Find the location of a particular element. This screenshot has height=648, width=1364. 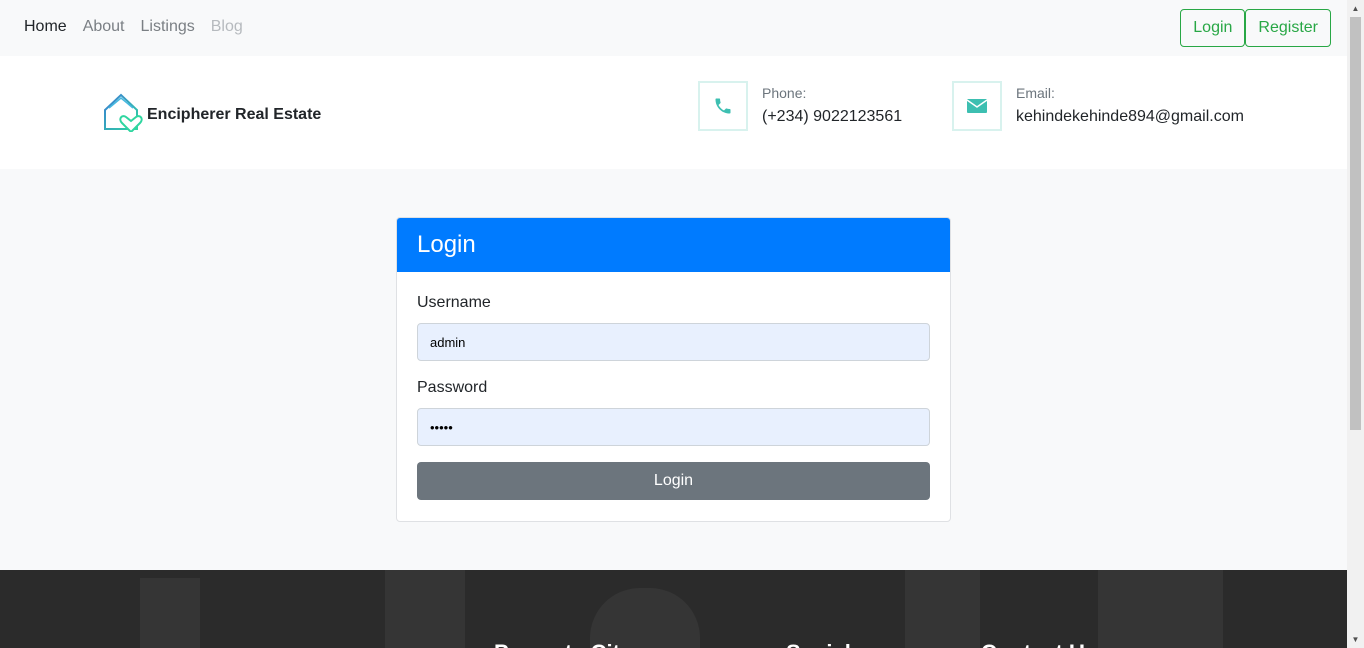

page-scrollbar: ▲ ▼ is located at coordinates (1355, 324).